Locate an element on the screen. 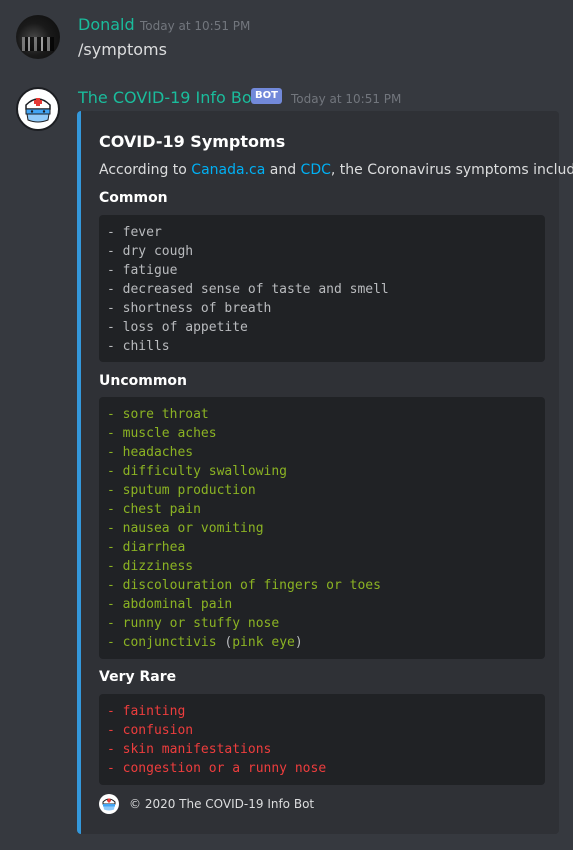 The image size is (573, 850). list-item: - congestion or a runny nose is located at coordinates (217, 768).